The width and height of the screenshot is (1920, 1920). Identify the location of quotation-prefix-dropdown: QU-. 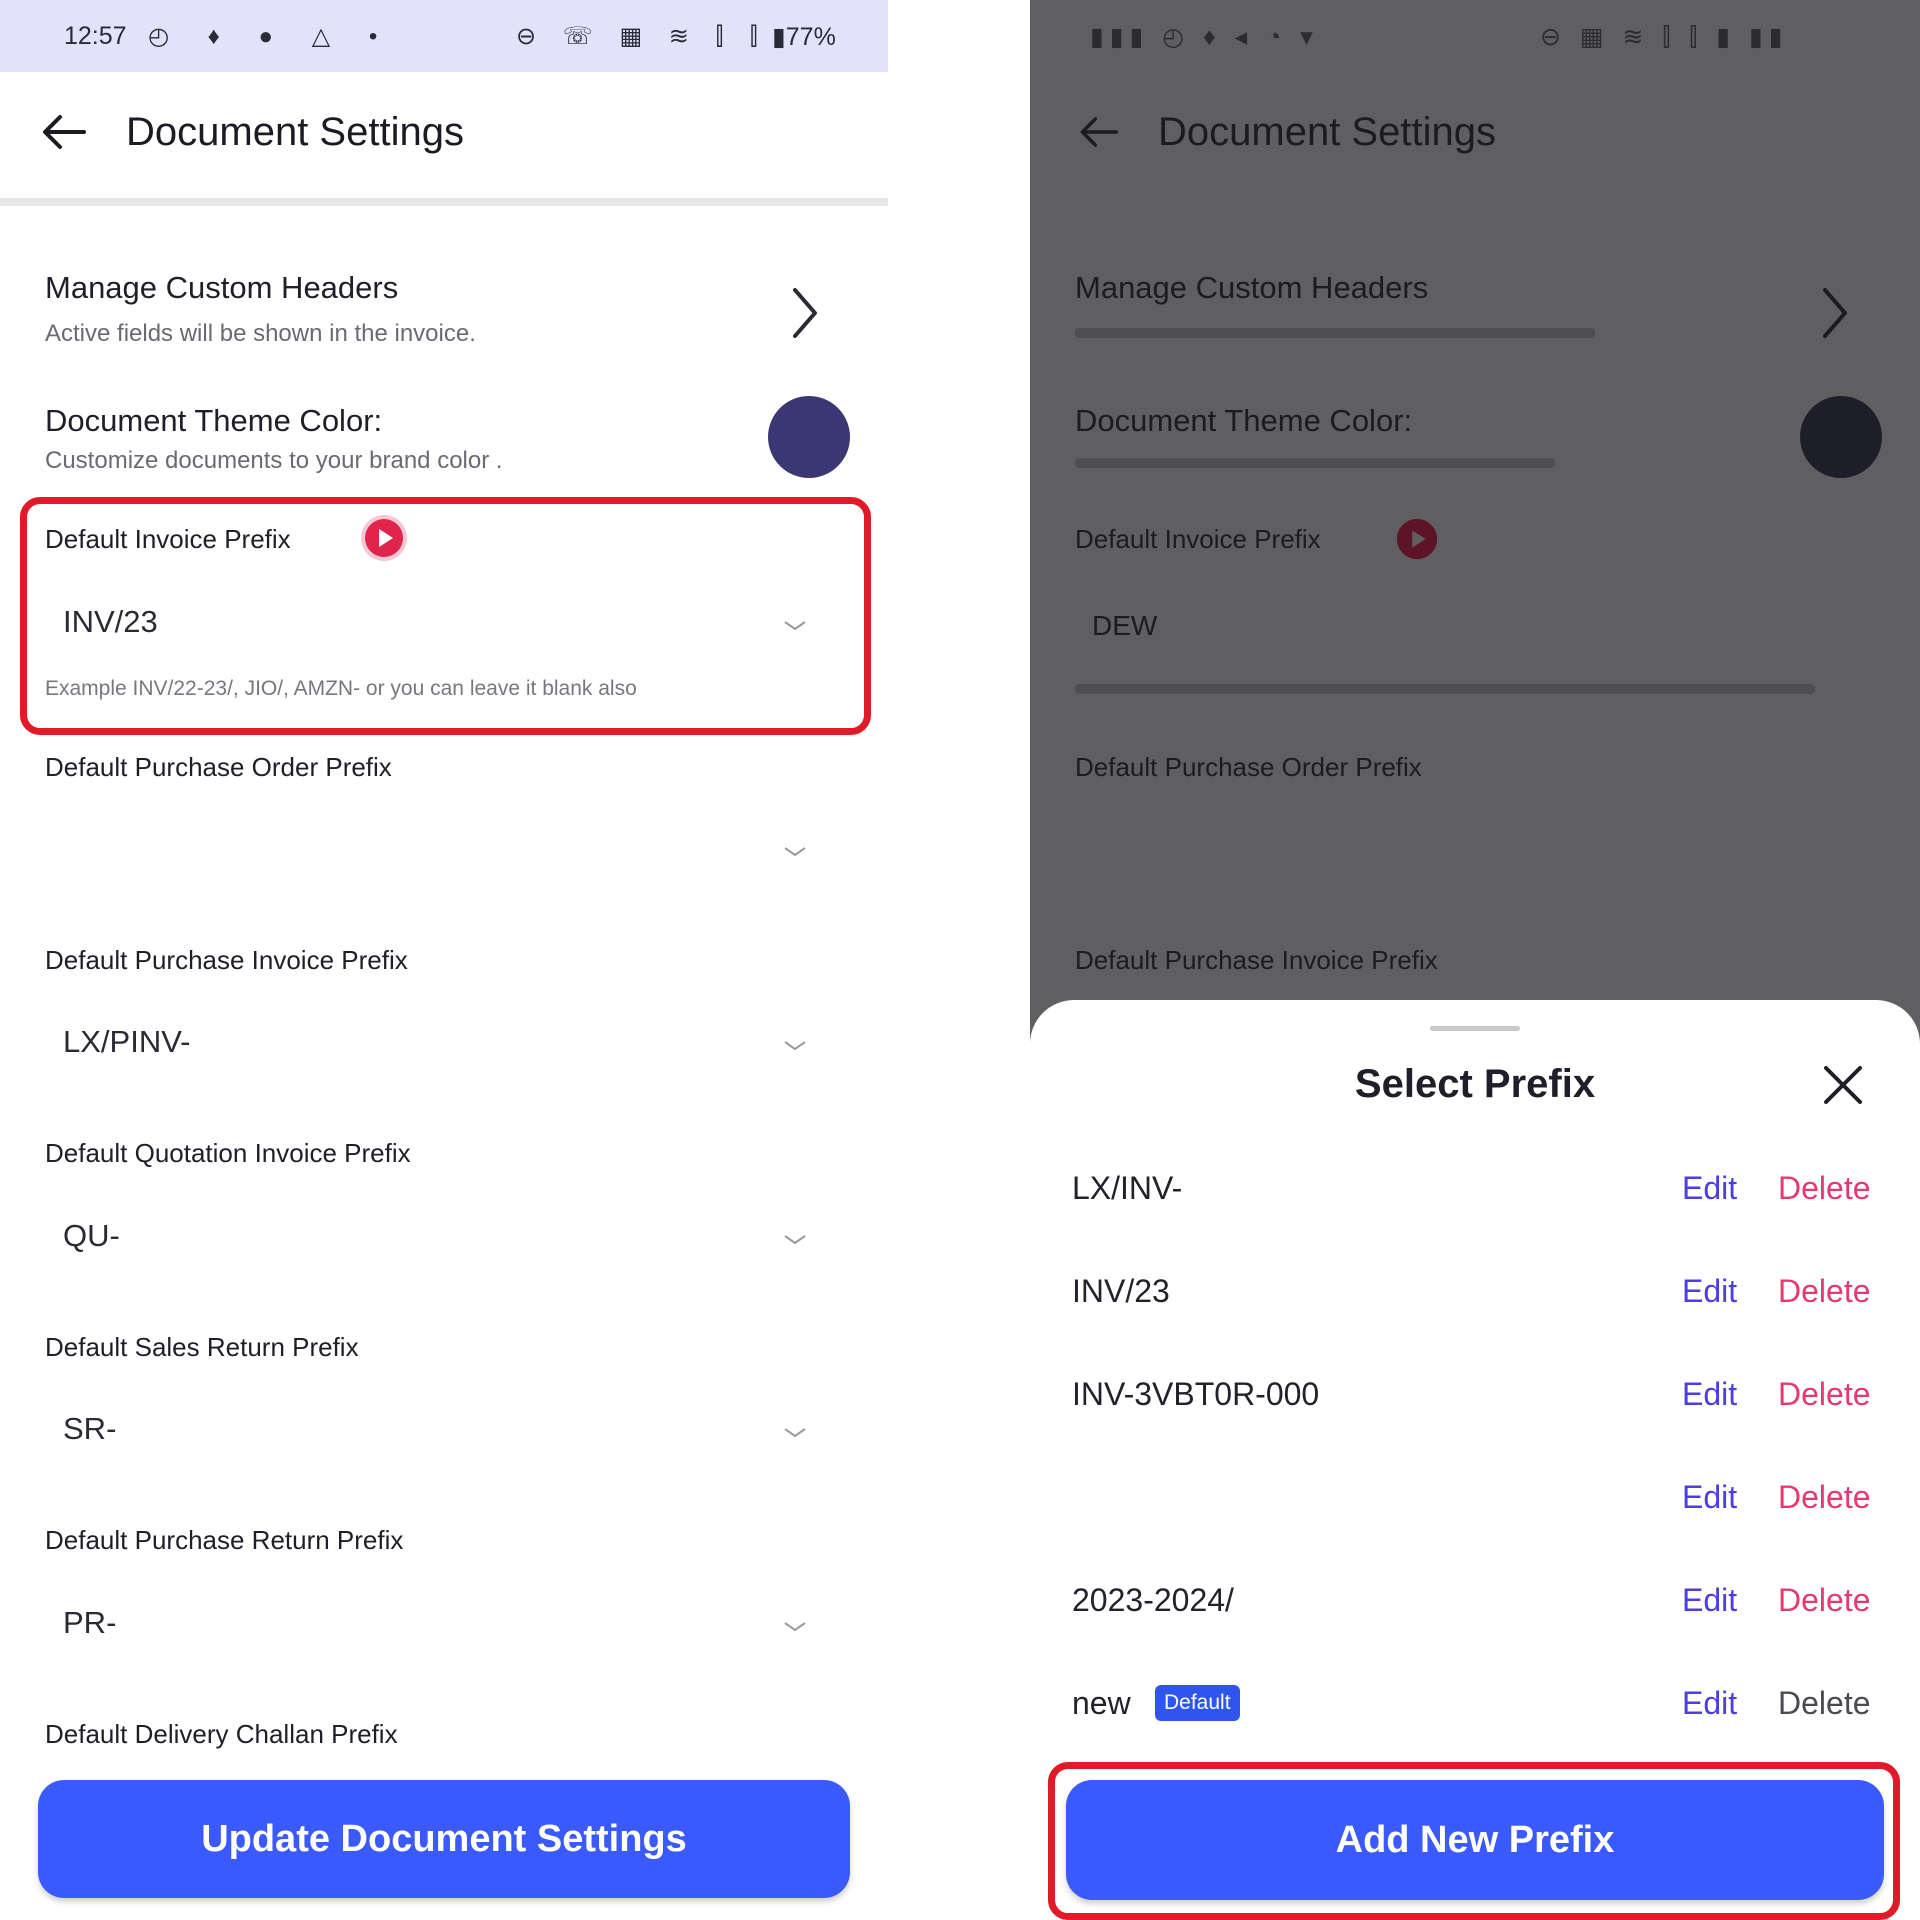
(440, 1239).